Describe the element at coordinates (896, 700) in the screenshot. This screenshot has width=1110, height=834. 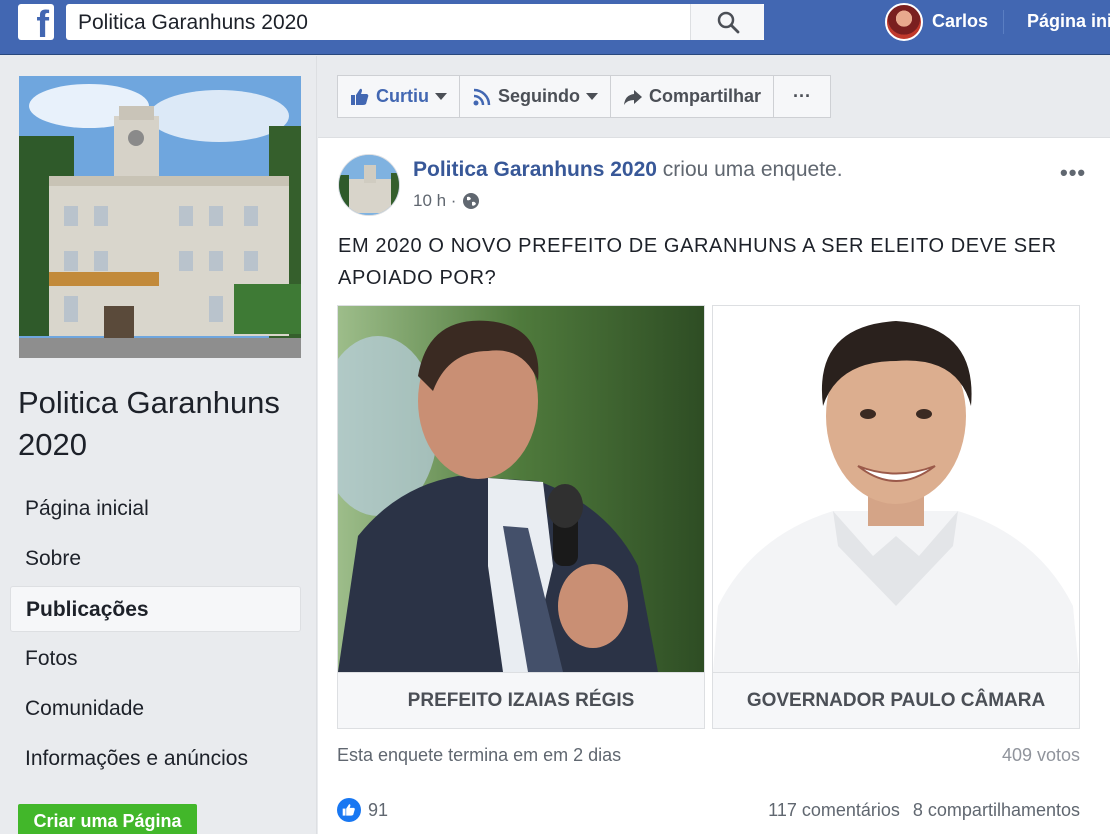
I see `poll-option-2-label: GOVERNADOR PAULO CÂMARA` at that location.